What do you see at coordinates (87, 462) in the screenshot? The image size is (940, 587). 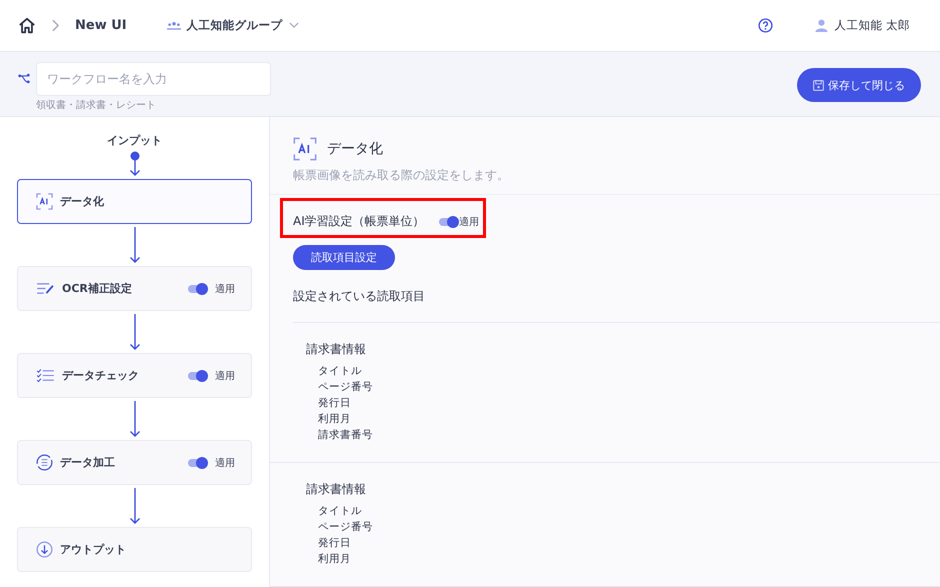 I see `step-label: データ加工` at bounding box center [87, 462].